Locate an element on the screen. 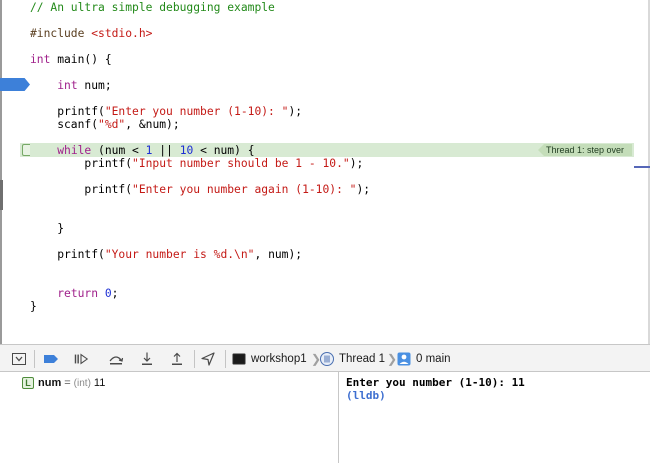 This screenshot has height=463, width=650. step-over-icon is located at coordinates (116, 360).